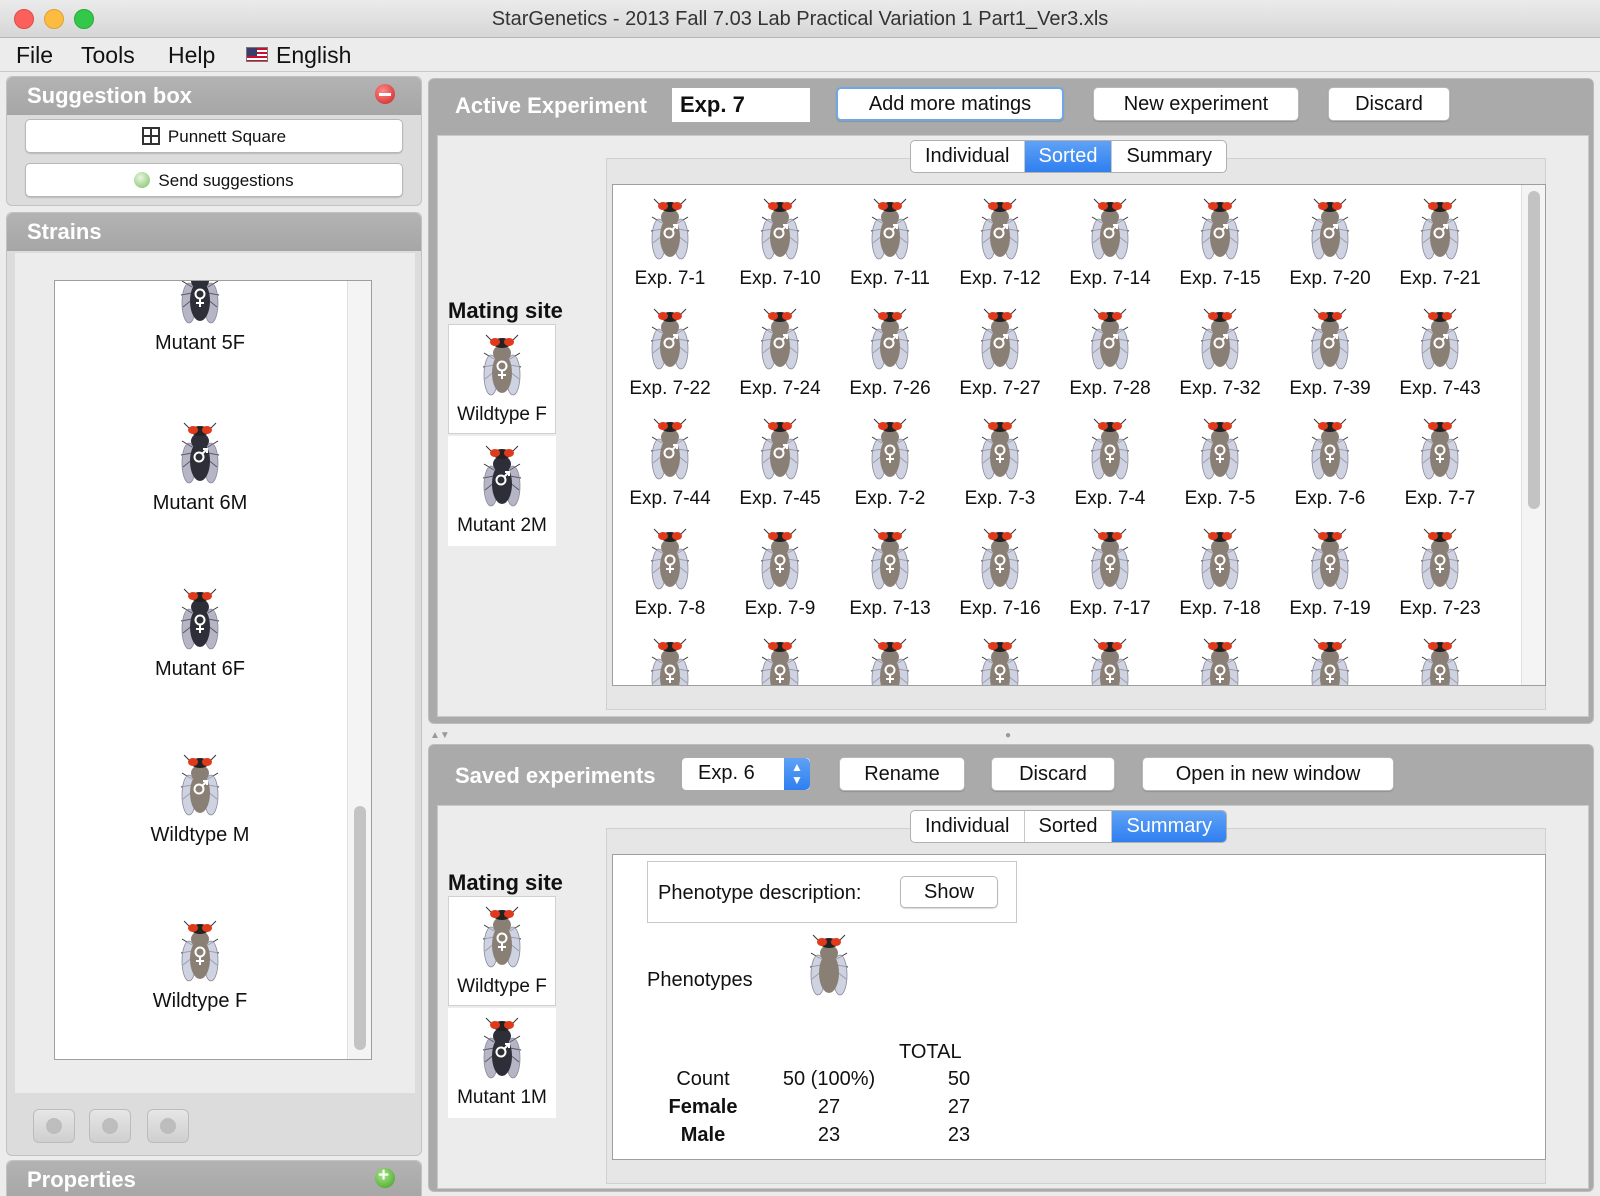 This screenshot has height=1196, width=1600. Describe the element at coordinates (200, 468) in the screenshot. I see `strain-item: Mutant 6M` at that location.